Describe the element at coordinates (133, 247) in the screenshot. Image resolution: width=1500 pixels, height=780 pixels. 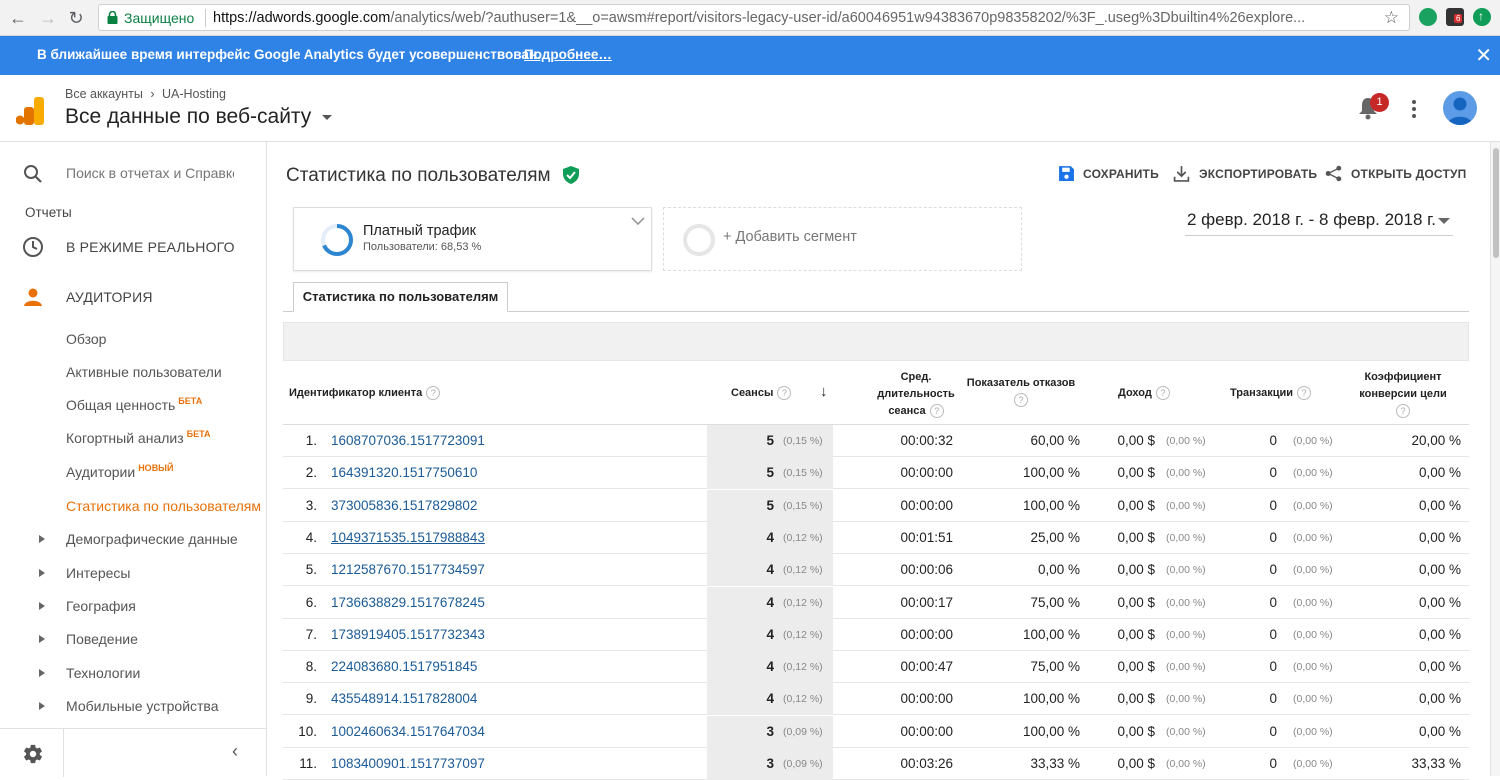
I see `sidebar-item-realtime: В РЕЖИМЕ РЕАЛЬНОГО` at that location.